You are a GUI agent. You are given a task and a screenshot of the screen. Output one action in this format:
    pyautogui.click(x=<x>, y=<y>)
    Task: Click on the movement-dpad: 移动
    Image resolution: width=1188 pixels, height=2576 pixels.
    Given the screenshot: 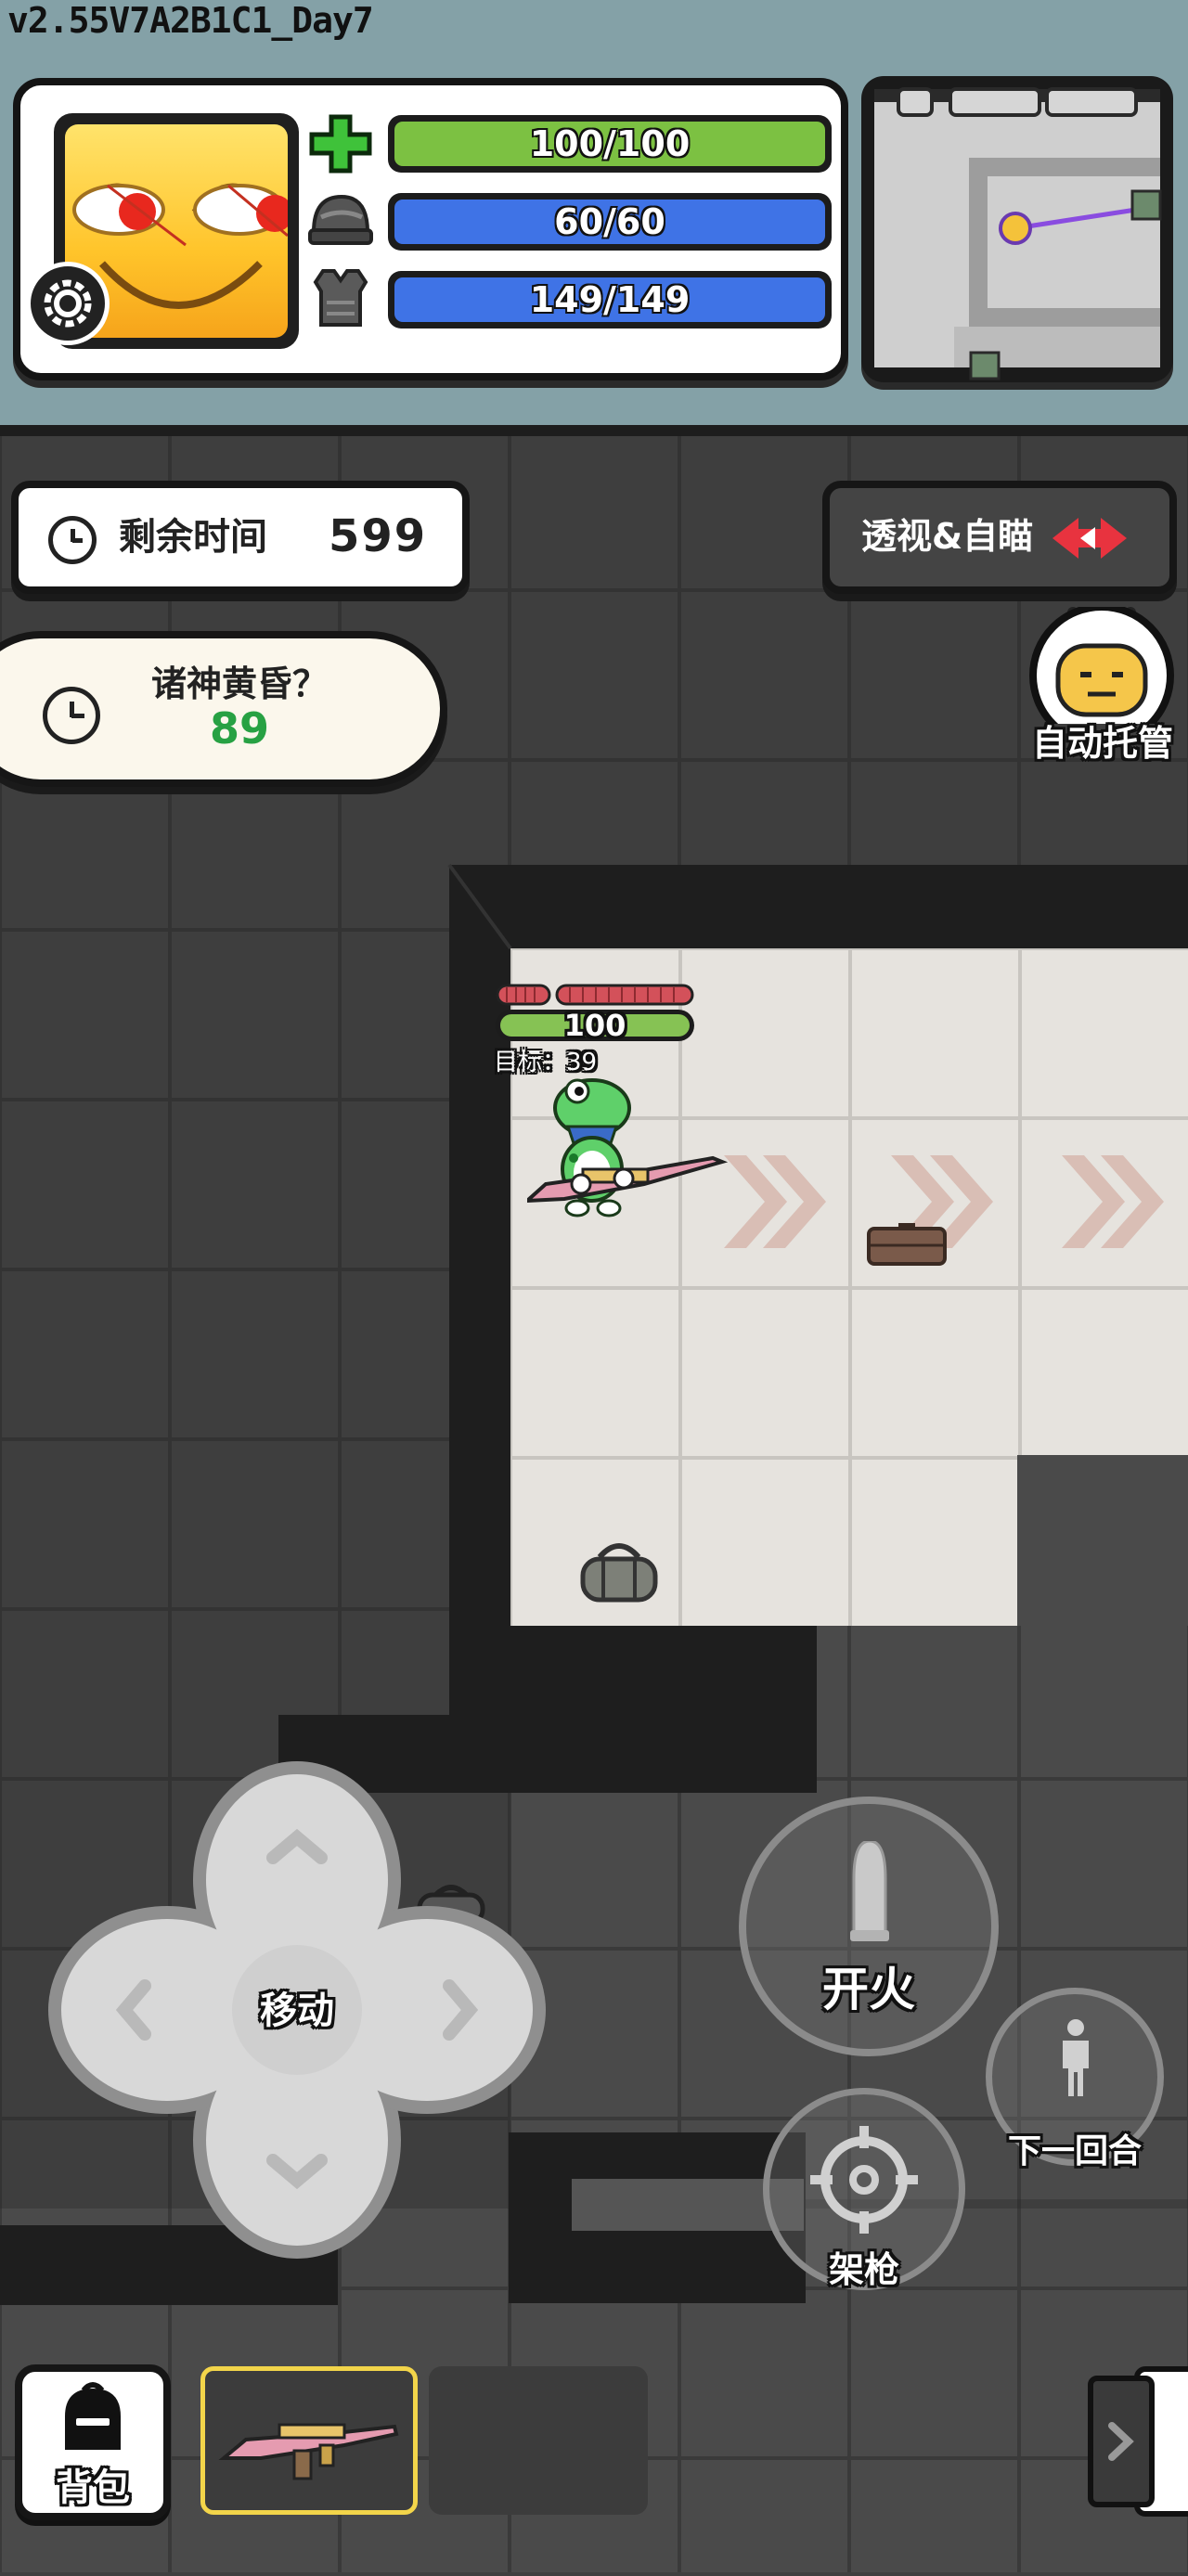 What is the action you would take?
    pyautogui.click(x=297, y=2010)
    